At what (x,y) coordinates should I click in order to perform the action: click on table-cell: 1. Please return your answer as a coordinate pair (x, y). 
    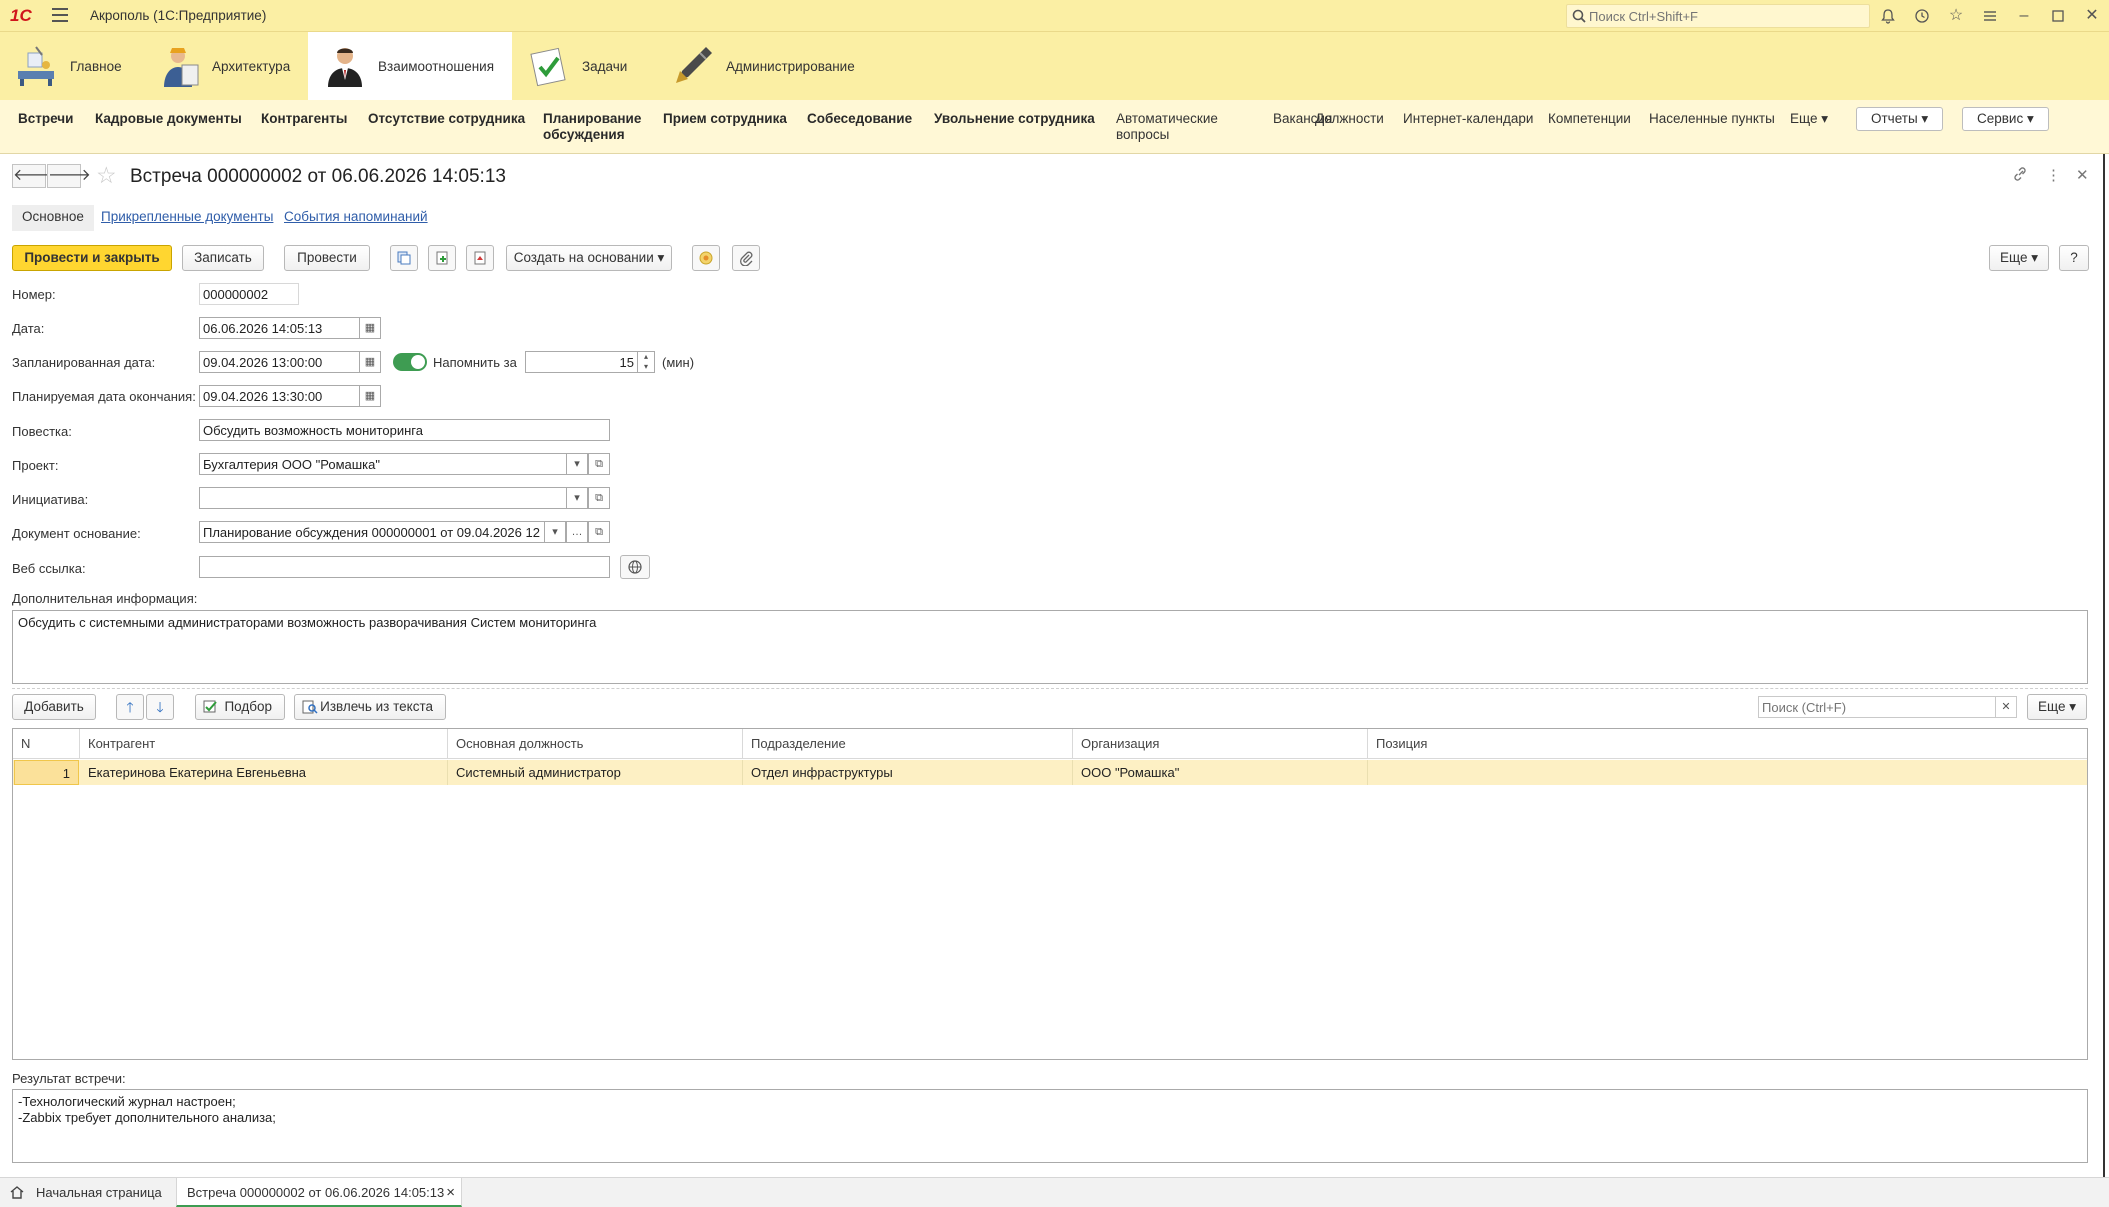
    Looking at the image, I should click on (46, 772).